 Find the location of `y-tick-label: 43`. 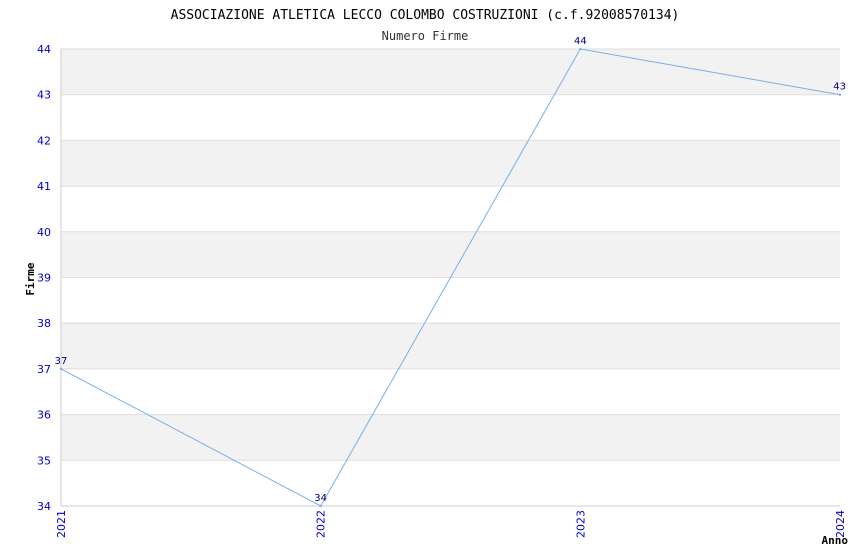

y-tick-label: 43 is located at coordinates (44, 95).